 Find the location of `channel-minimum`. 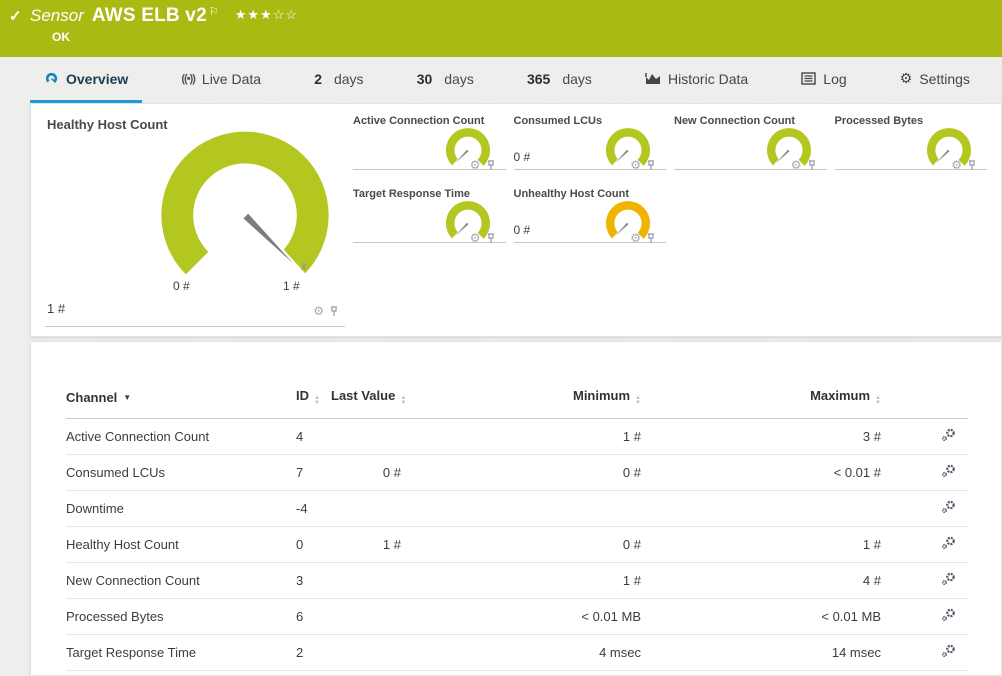

channel-minimum is located at coordinates (521, 508).